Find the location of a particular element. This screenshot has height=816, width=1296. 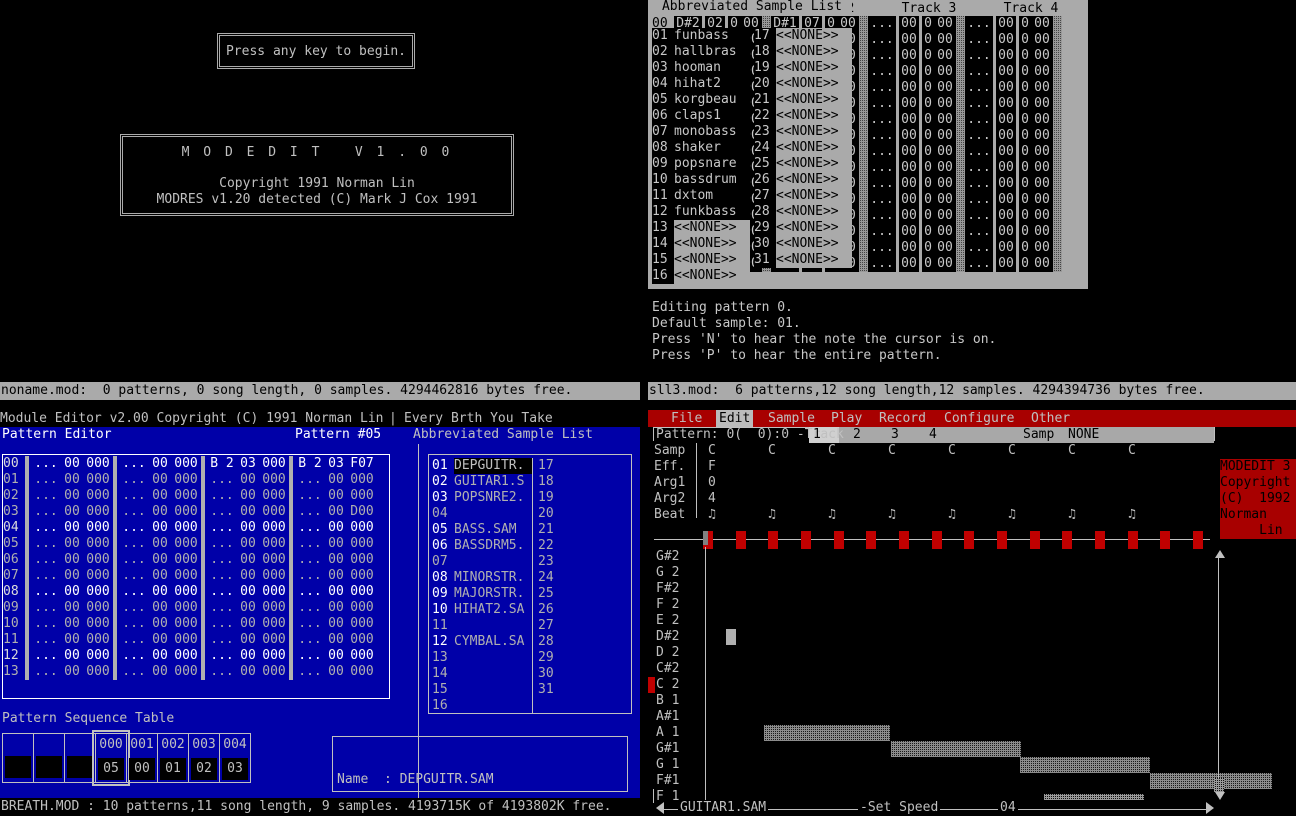

track-3-cells: ... 00 0 00 is located at coordinates (916, 40).